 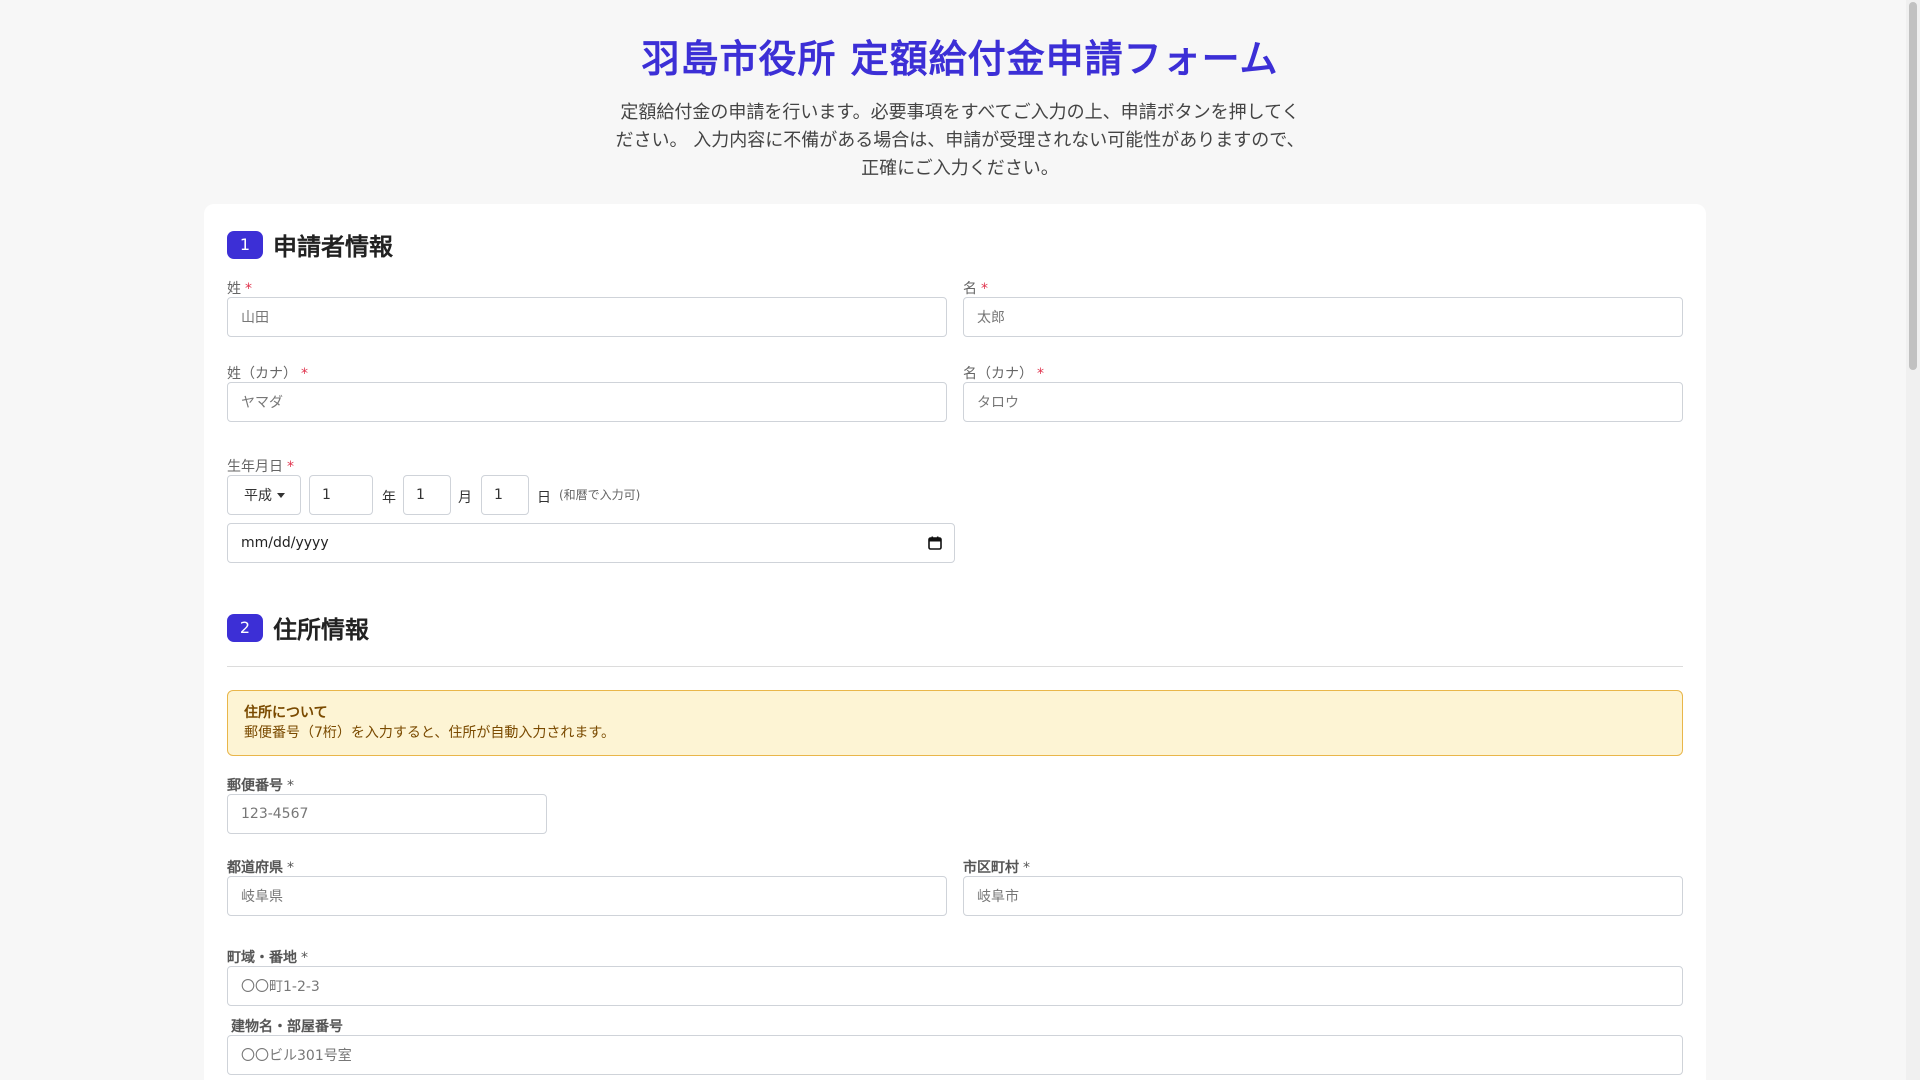 I want to click on city-label: 市区町村 *, so click(x=996, y=868).